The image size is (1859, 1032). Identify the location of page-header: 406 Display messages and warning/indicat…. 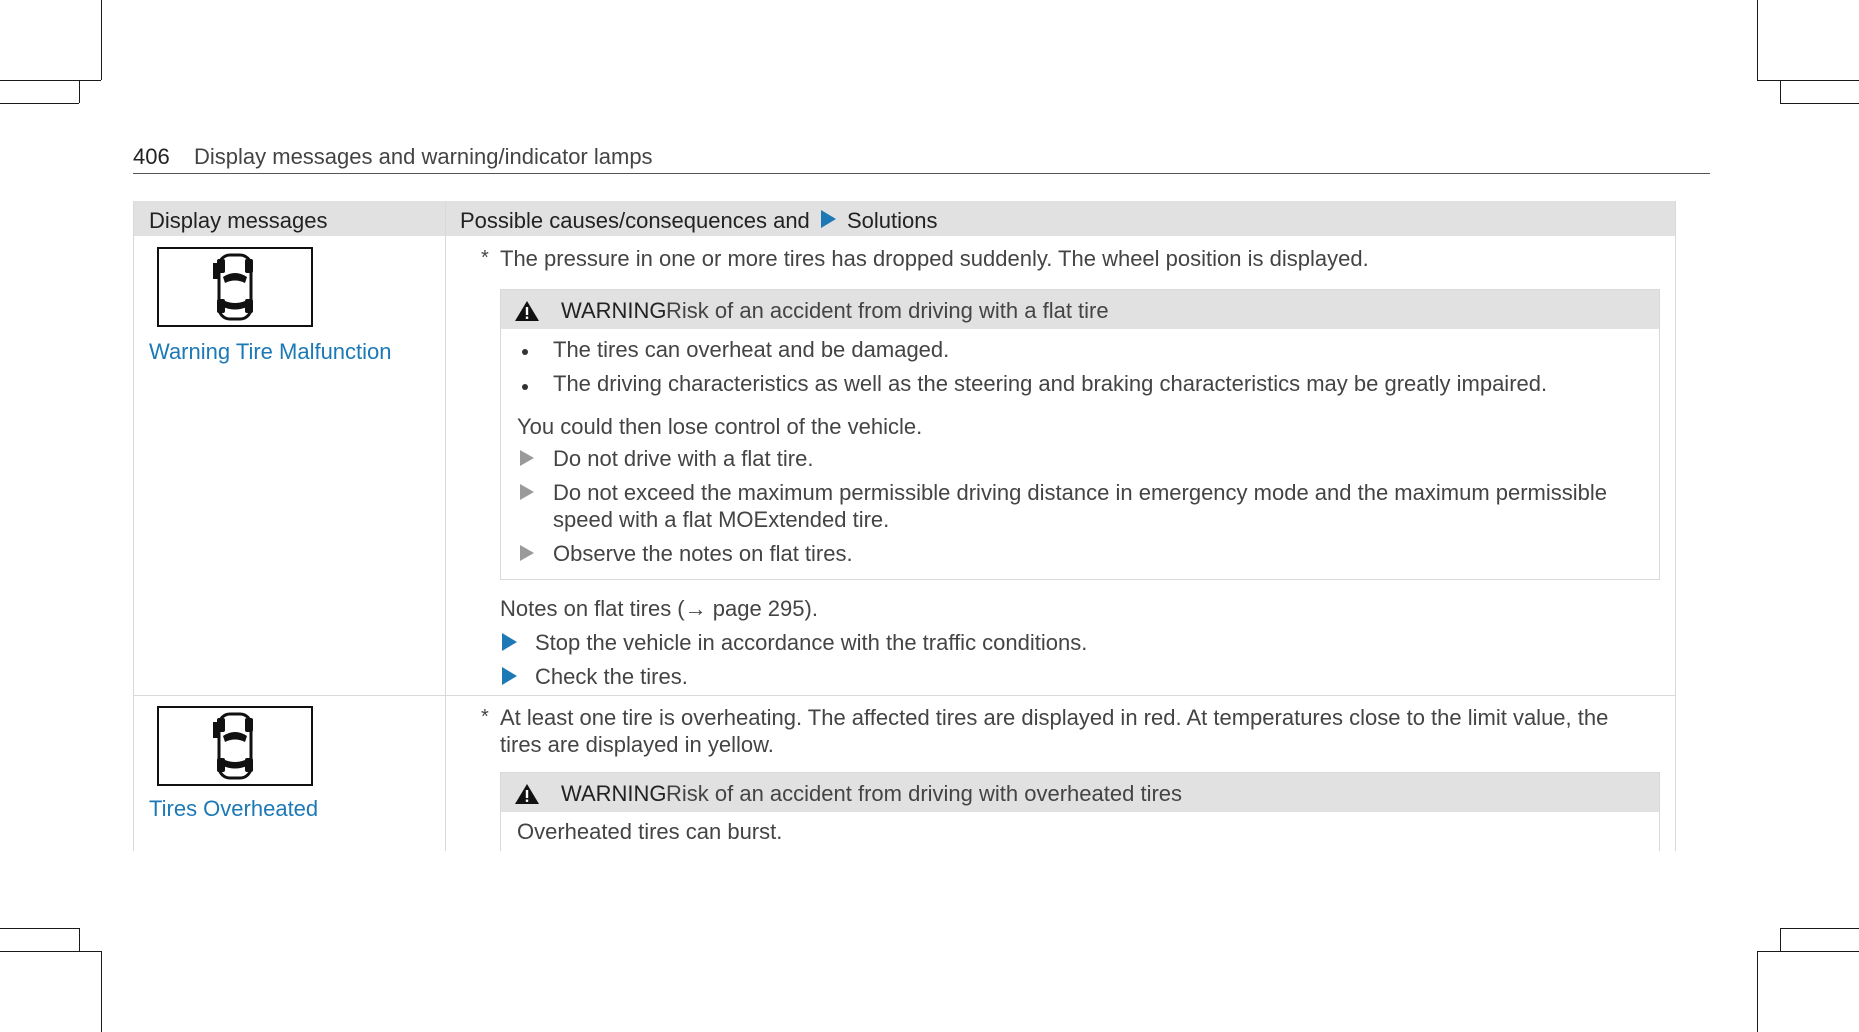
(921, 158).